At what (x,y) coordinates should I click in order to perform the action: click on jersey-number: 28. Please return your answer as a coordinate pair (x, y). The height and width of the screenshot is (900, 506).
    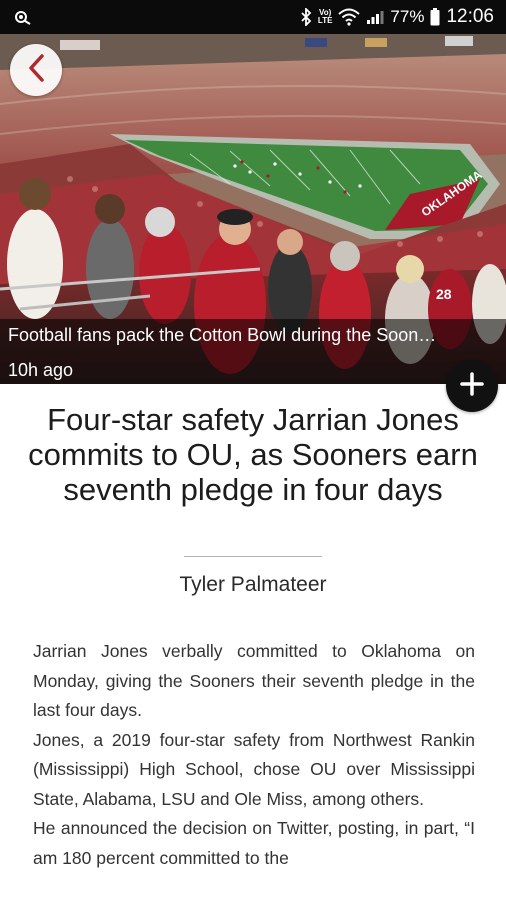
    Looking at the image, I should click on (444, 294).